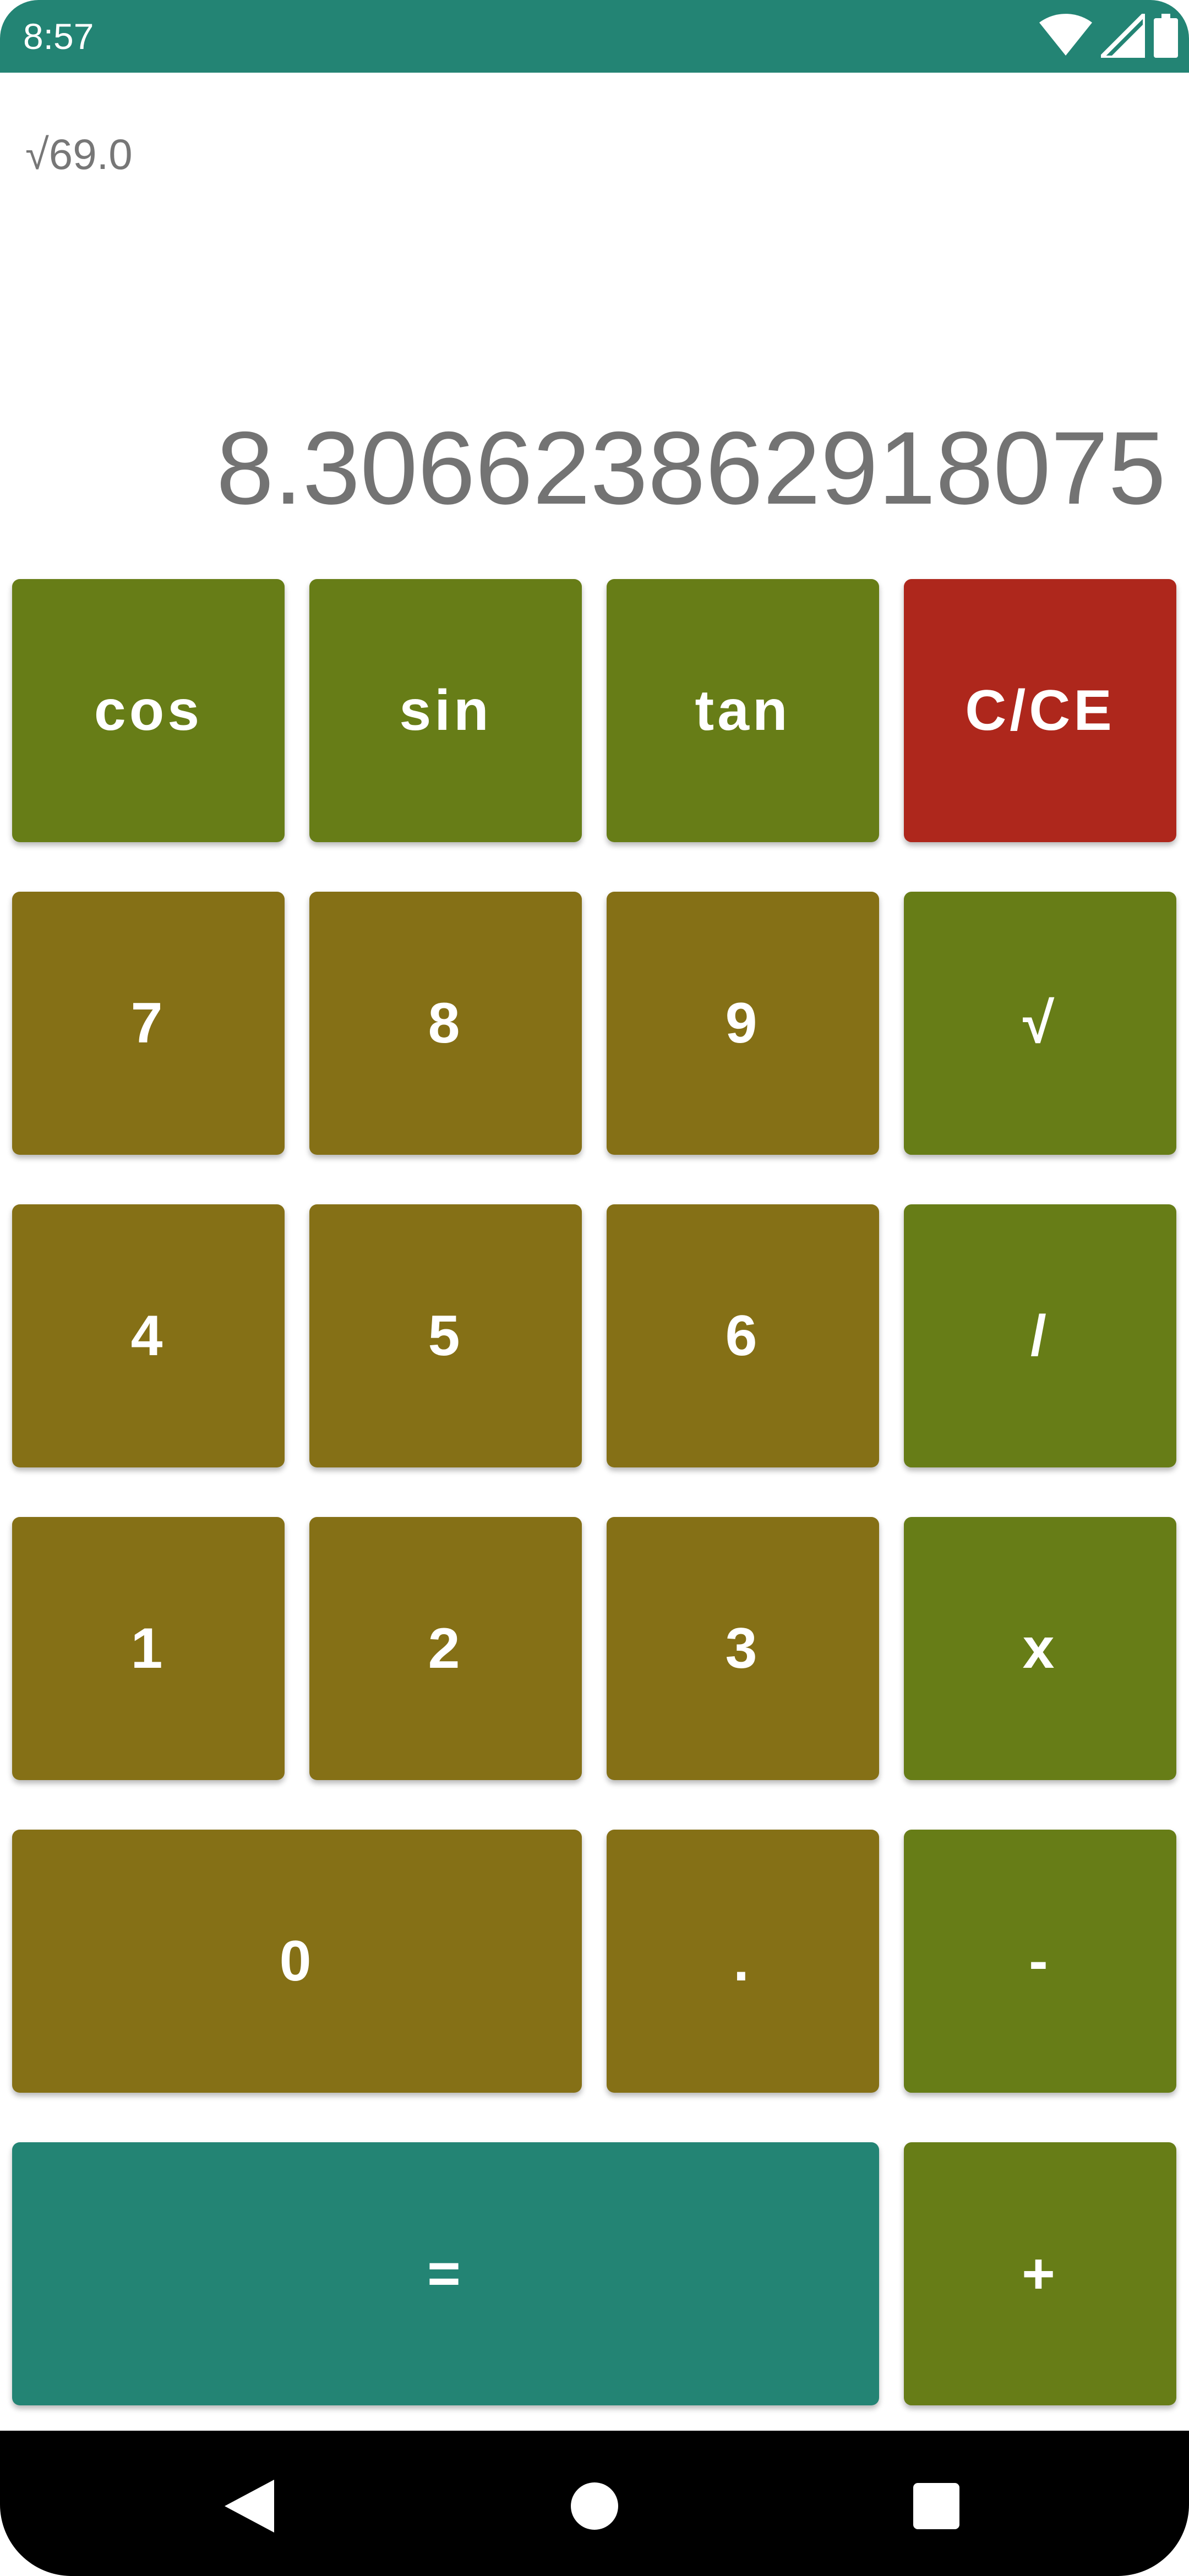 This screenshot has width=1189, height=2576. I want to click on home-icon, so click(594, 2506).